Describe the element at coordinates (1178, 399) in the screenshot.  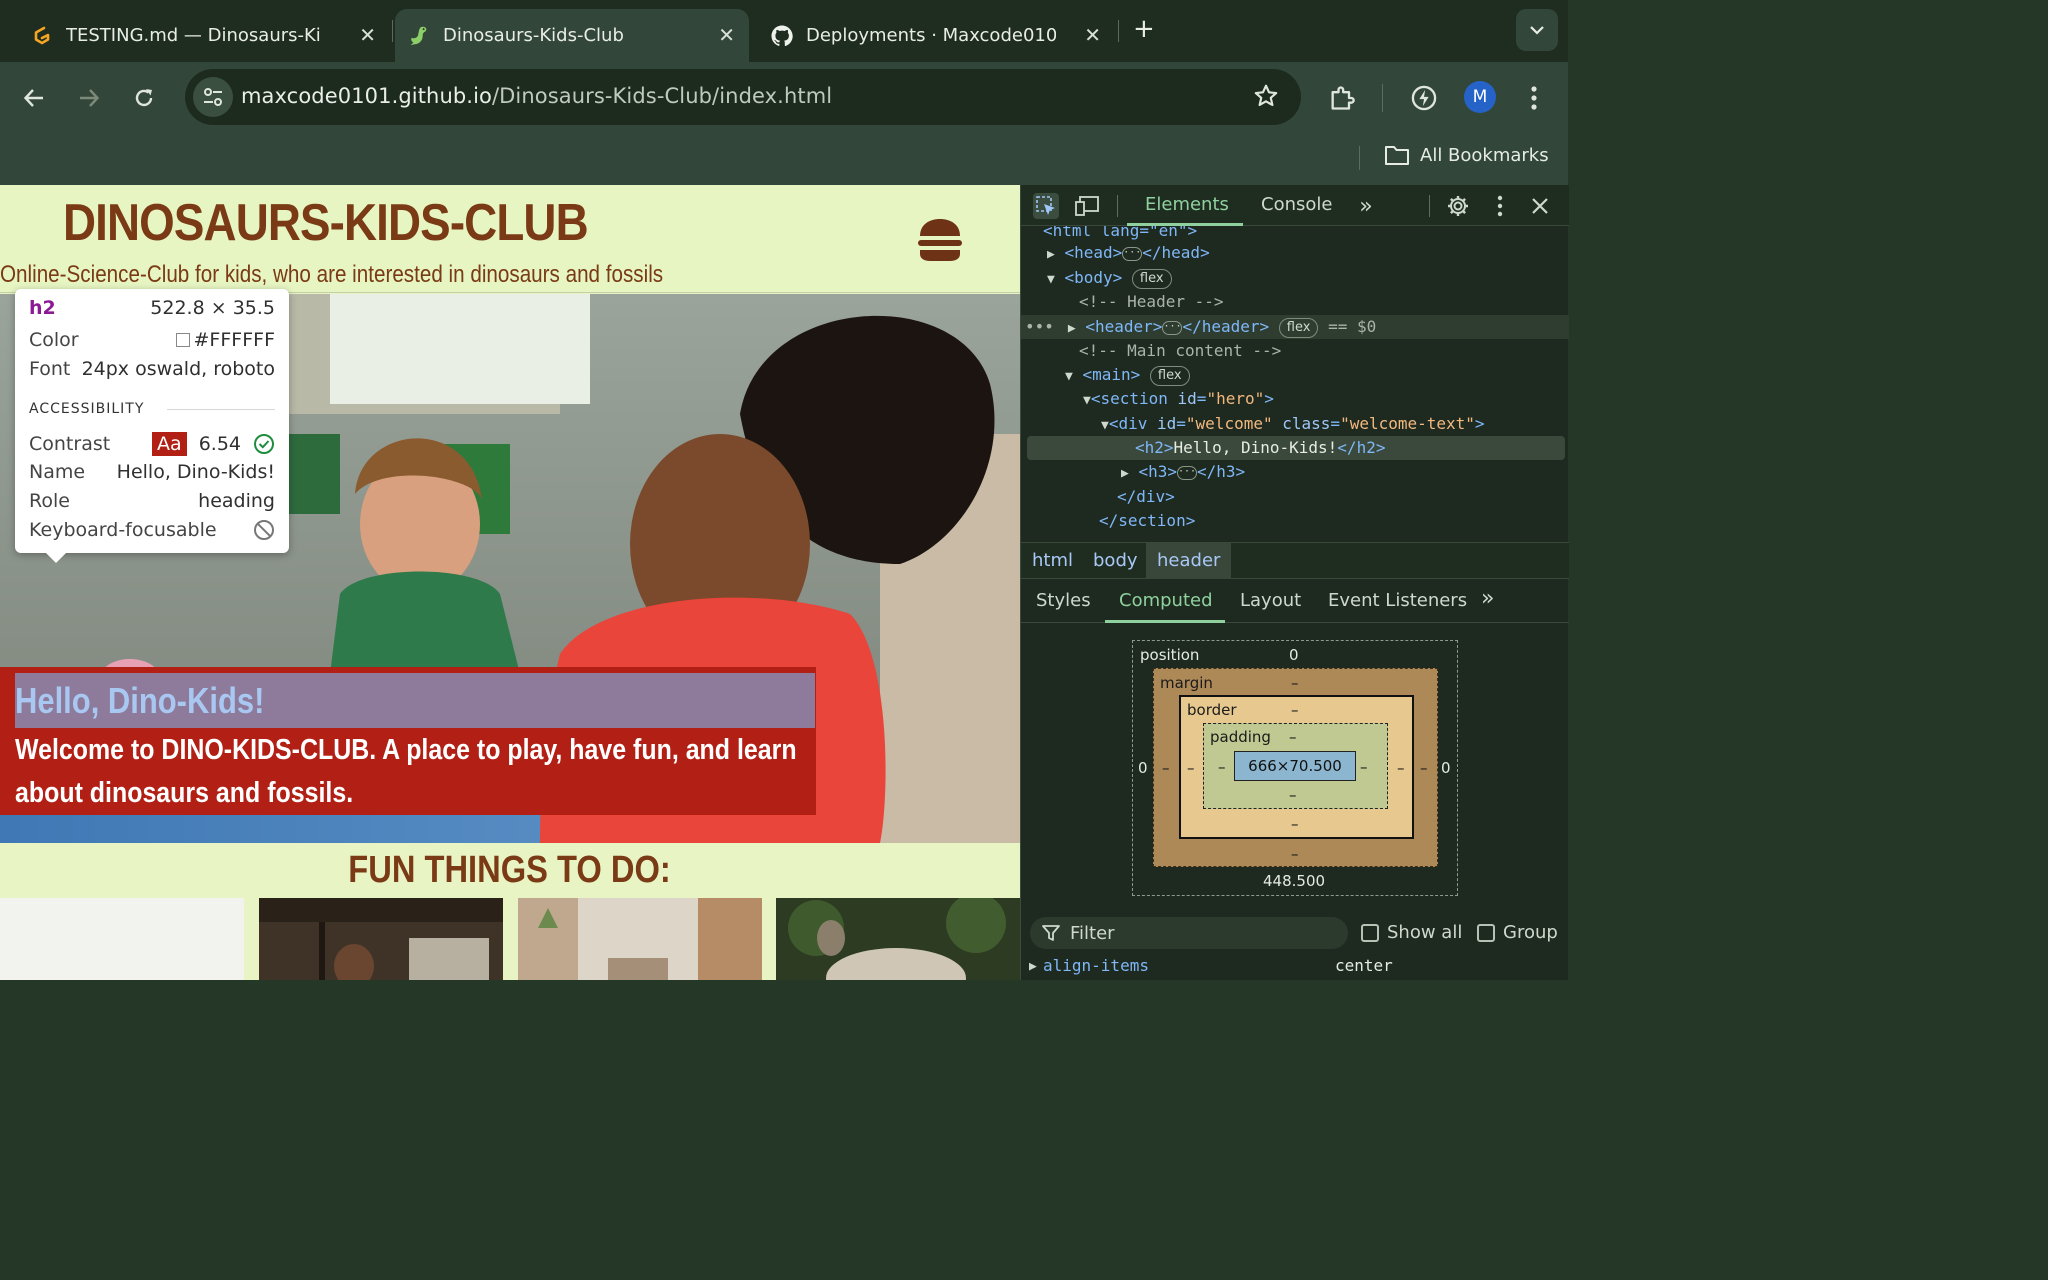
I see `dom-node-section: ▼<section id="hero">` at that location.